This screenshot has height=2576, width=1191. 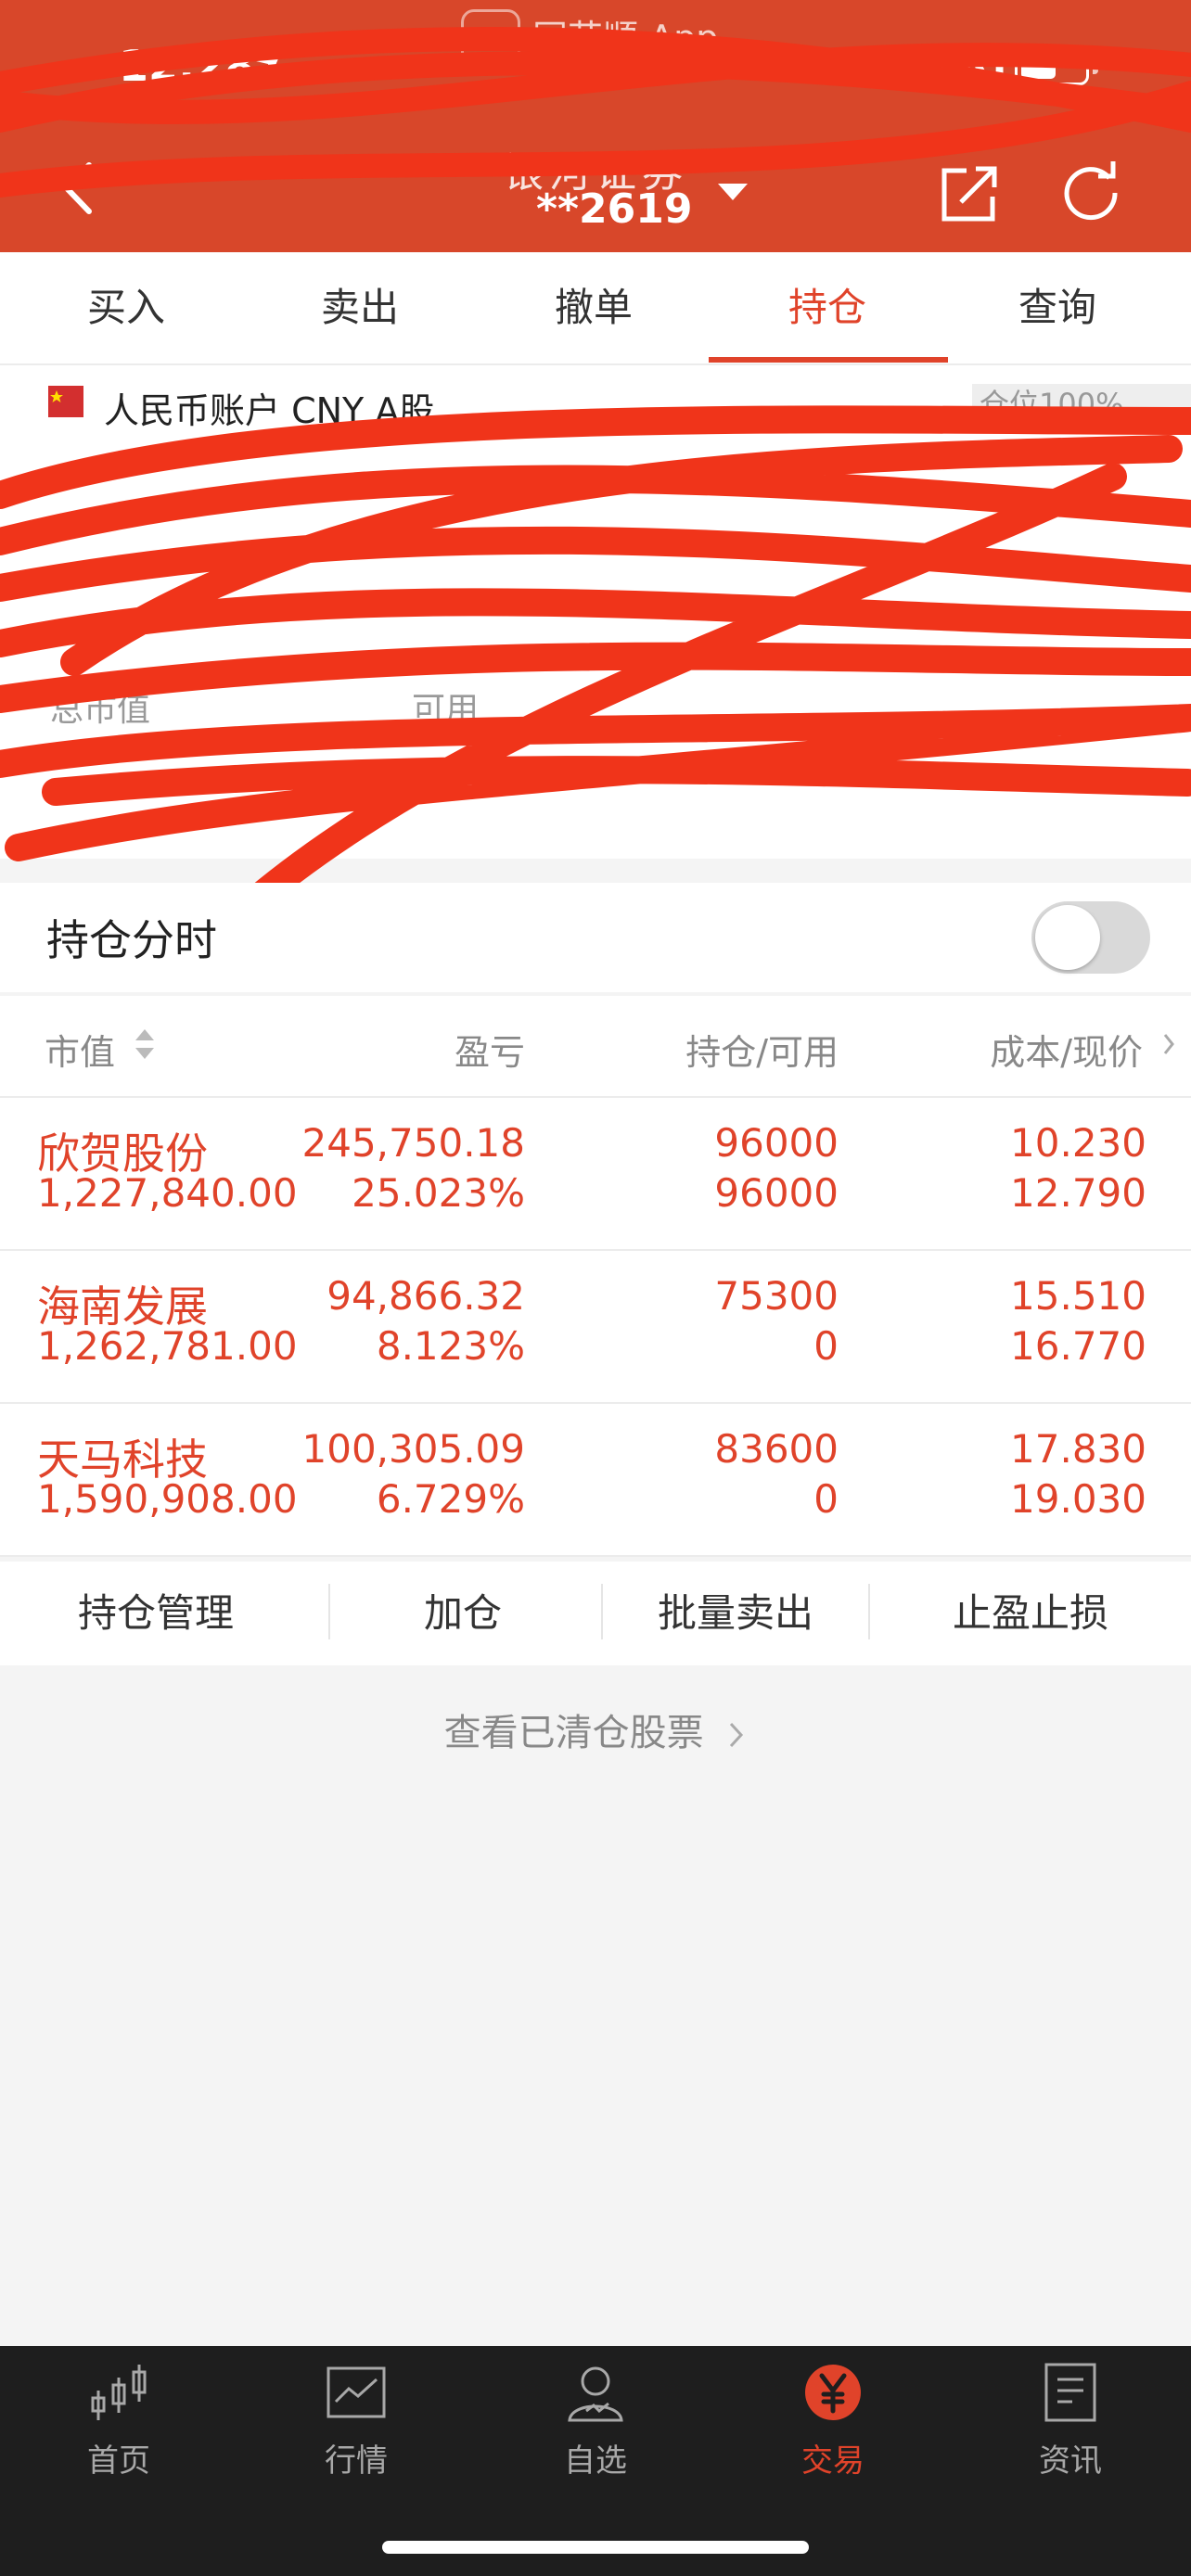 What do you see at coordinates (490, 39) in the screenshot?
I see `source-app-icon` at bounding box center [490, 39].